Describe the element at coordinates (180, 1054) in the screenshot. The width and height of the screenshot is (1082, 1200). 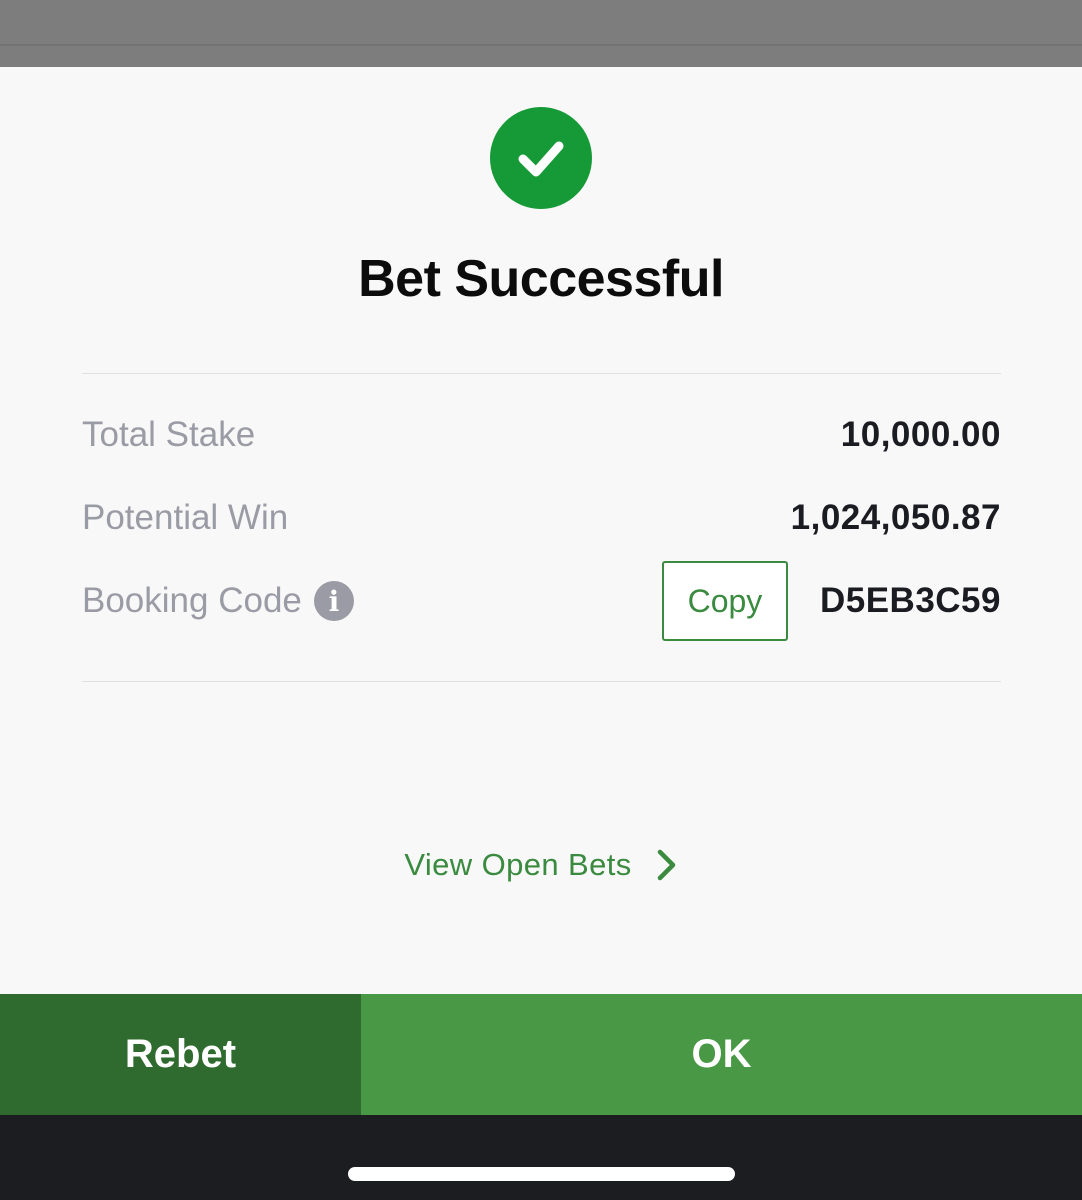
I see `rebet-button: Rebet` at that location.